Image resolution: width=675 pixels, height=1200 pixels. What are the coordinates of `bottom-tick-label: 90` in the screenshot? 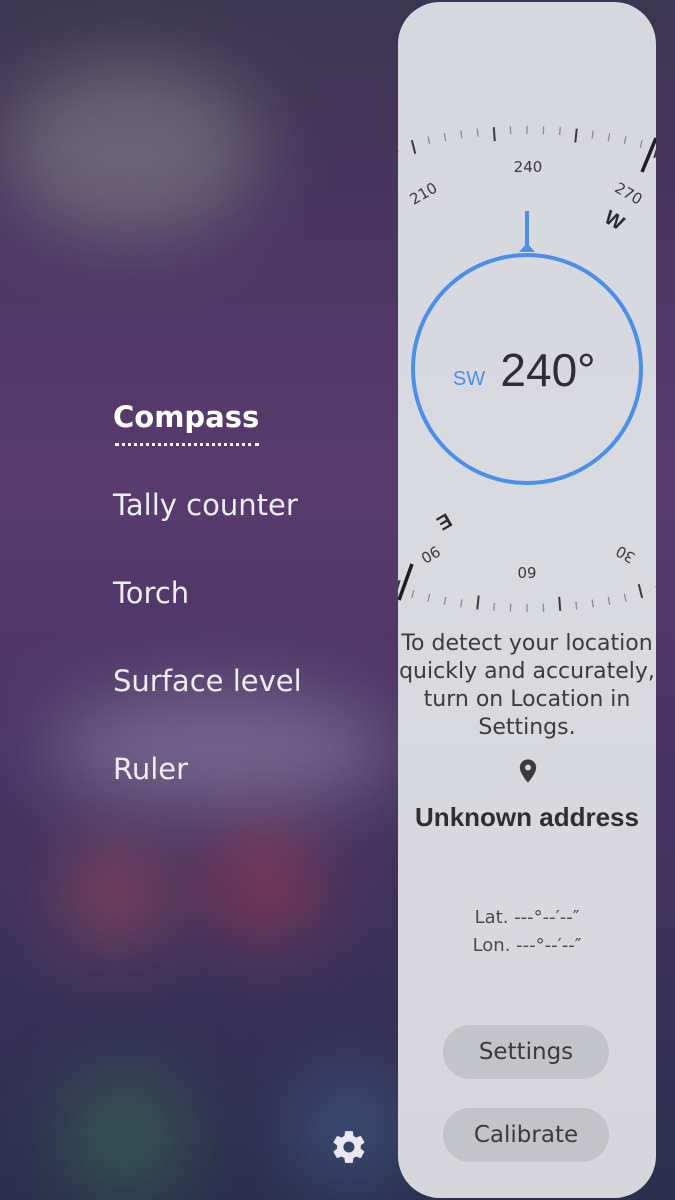 It's located at (431, 554).